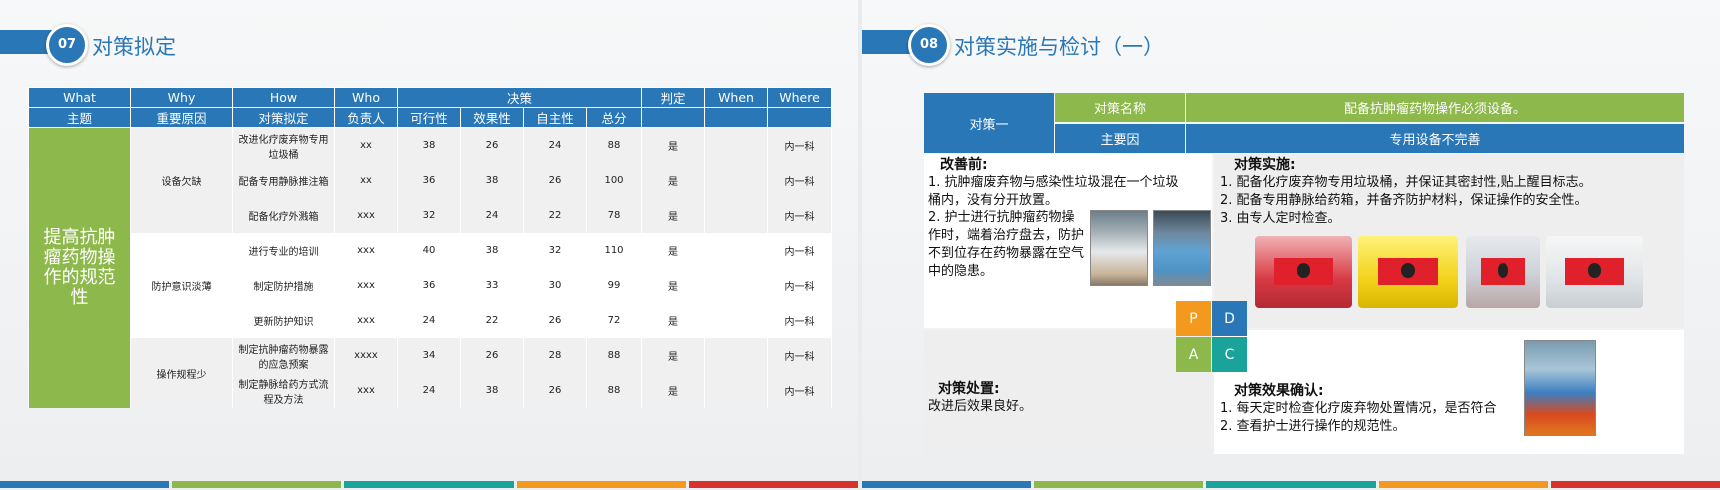 The image size is (1720, 490). What do you see at coordinates (555, 285) in the screenshot?
I see `autonomy-cell: 30` at bounding box center [555, 285].